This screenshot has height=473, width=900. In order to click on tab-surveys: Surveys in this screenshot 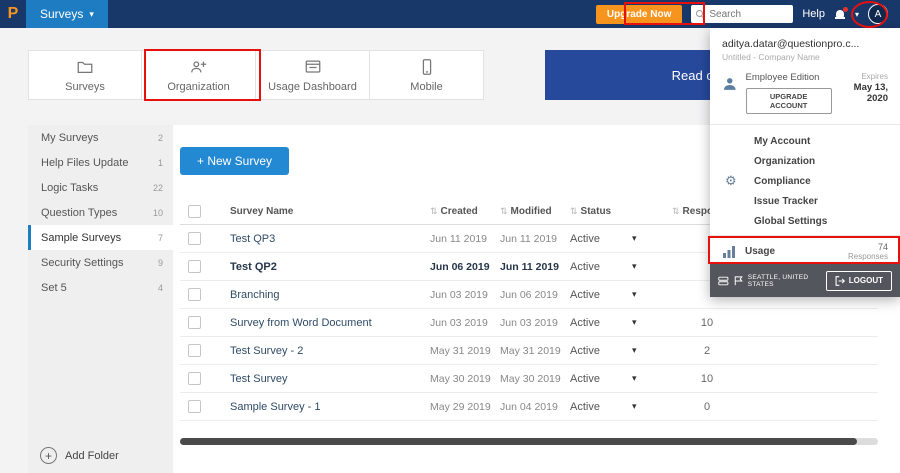, I will do `click(85, 75)`.